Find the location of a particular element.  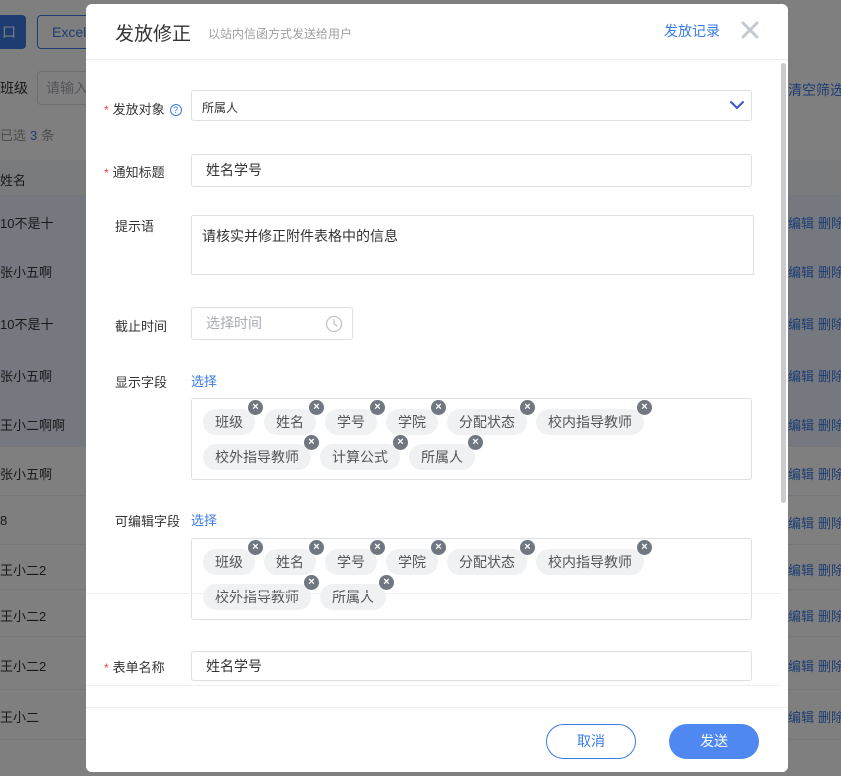

dialog-header: 发放修正 以站内信函方式发送给用户 发放记录 is located at coordinates (437, 32).